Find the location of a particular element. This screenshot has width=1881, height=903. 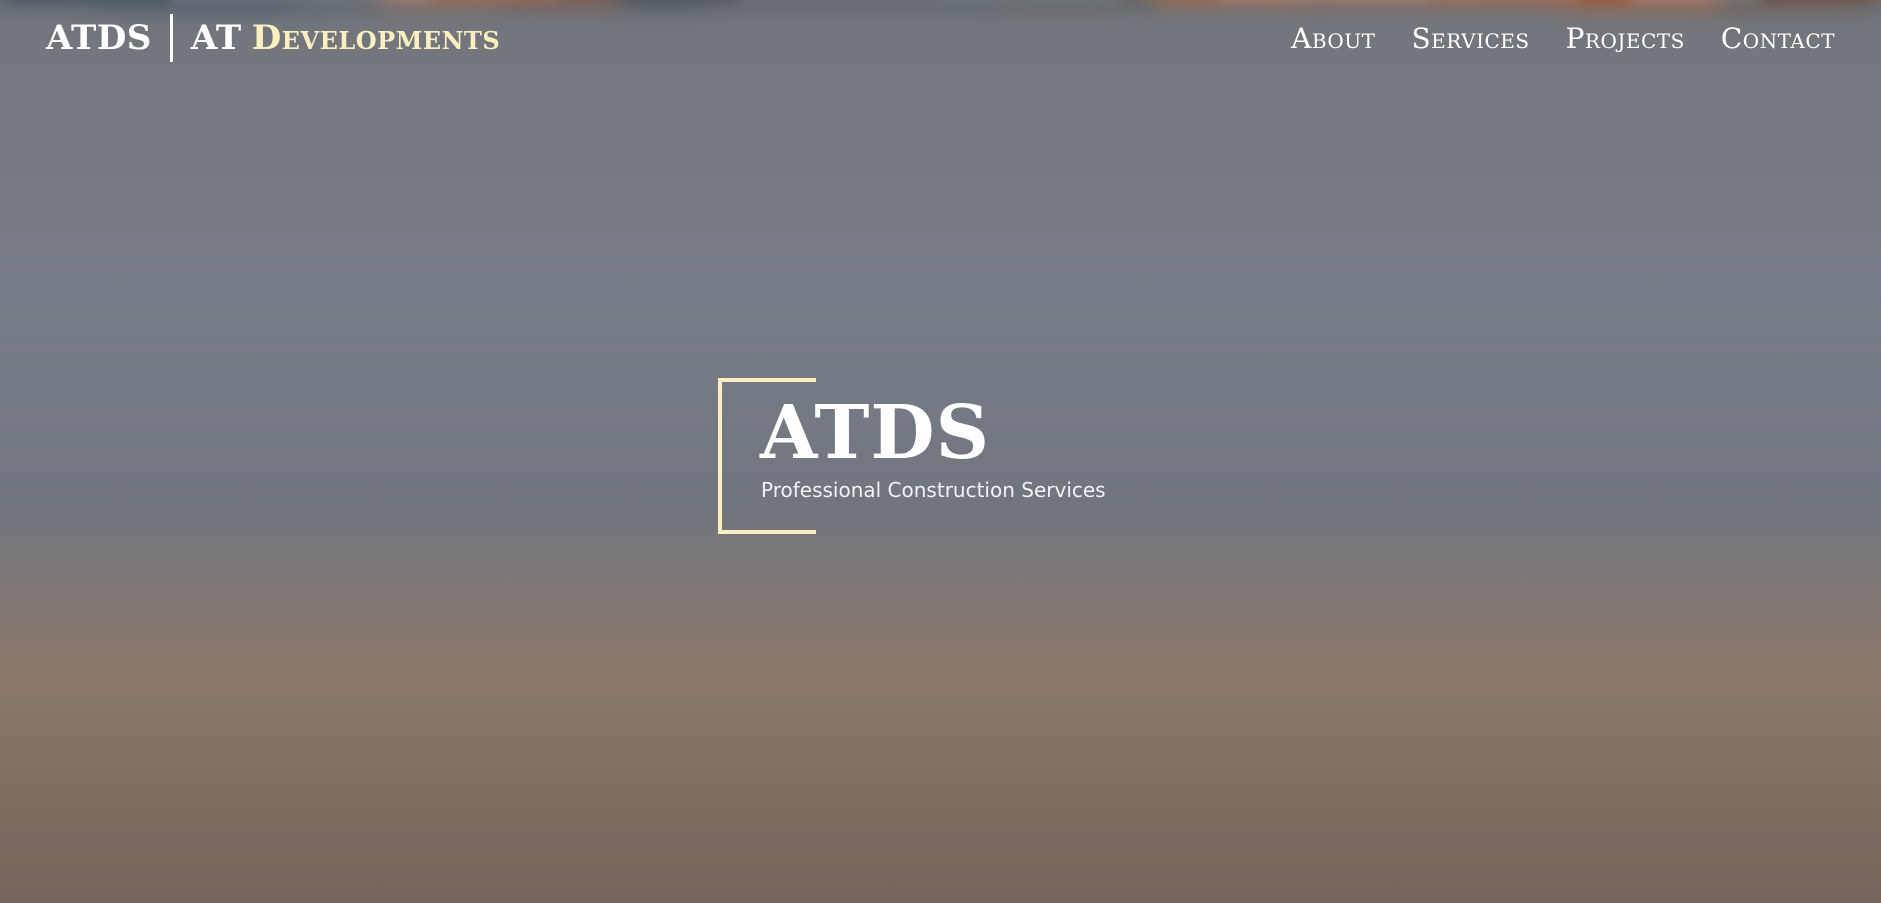

nav-link-about: About is located at coordinates (1333, 38).